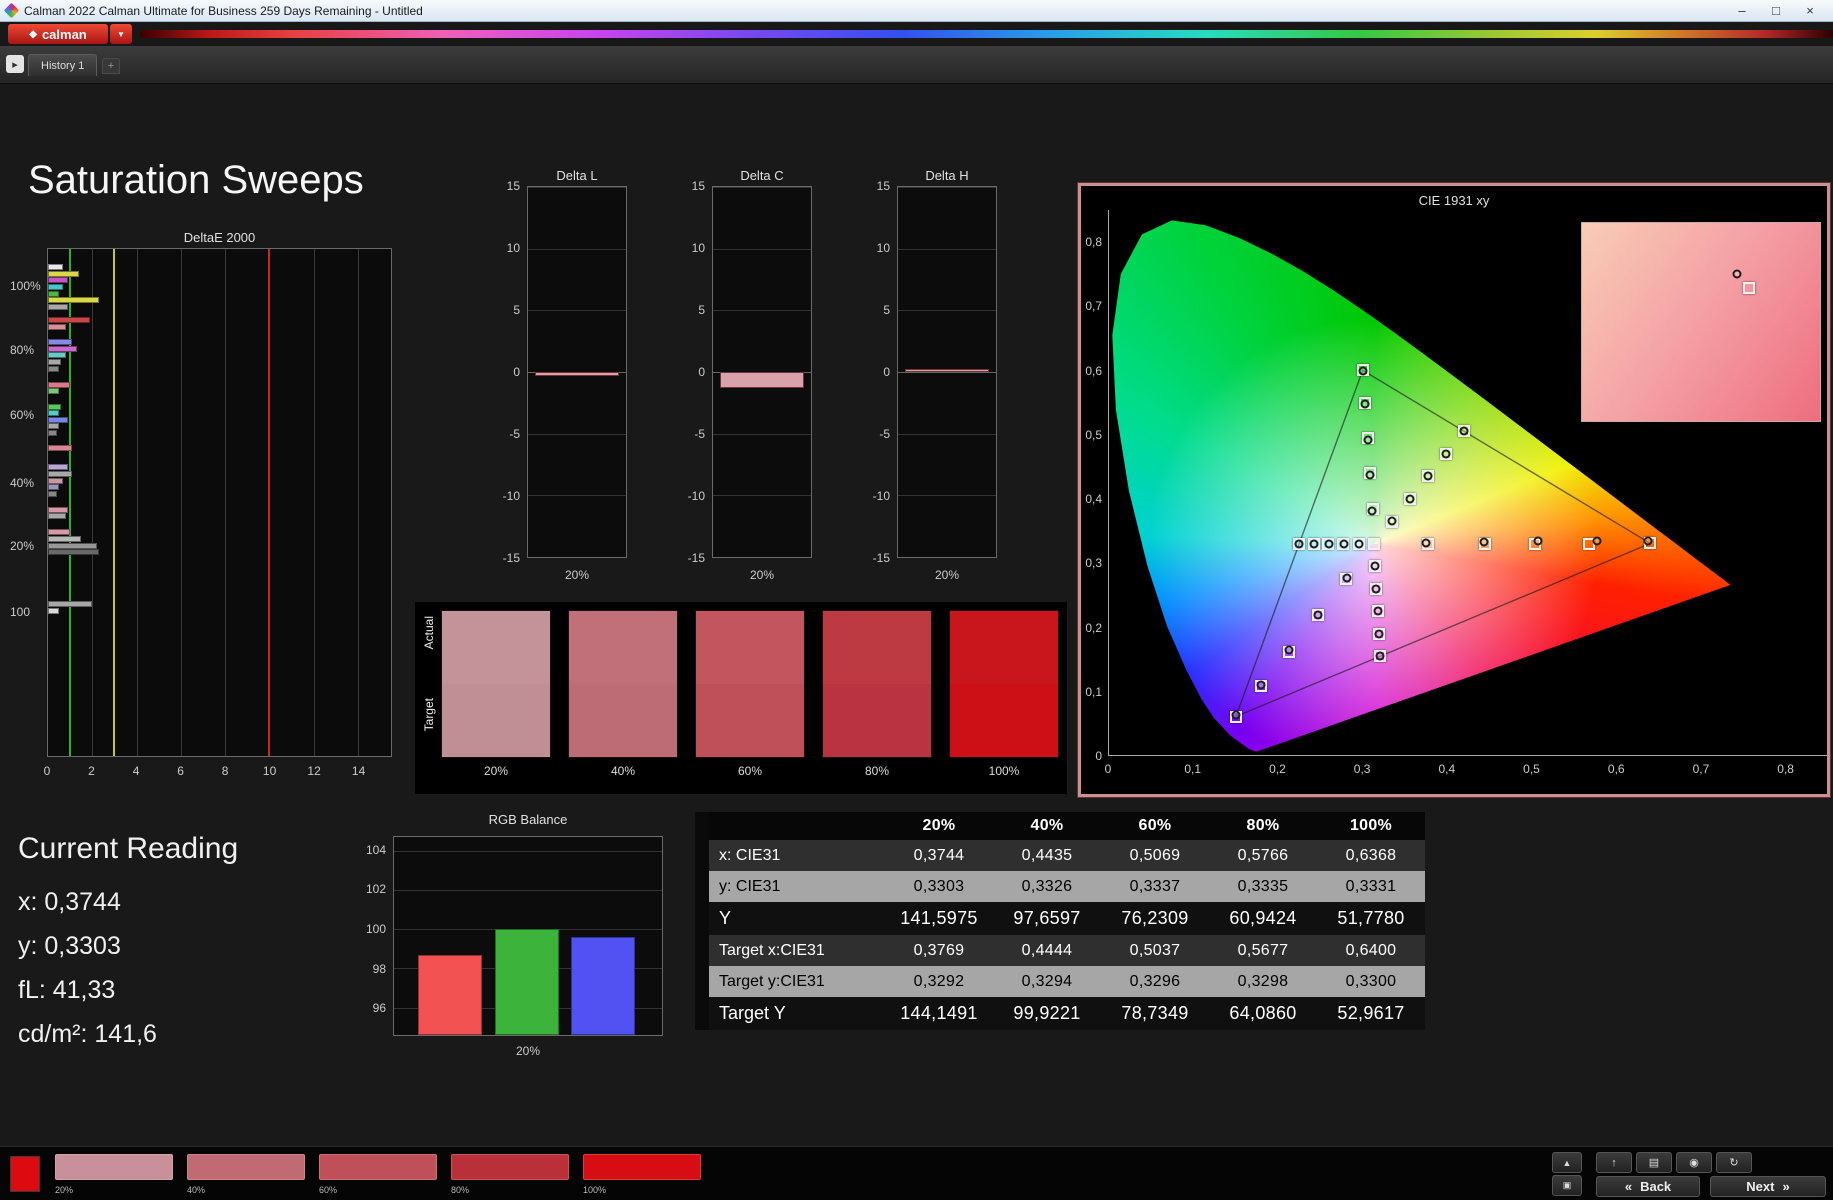 The width and height of the screenshot is (1833, 1200). What do you see at coordinates (750, 684) in the screenshot?
I see `patch-swatch` at bounding box center [750, 684].